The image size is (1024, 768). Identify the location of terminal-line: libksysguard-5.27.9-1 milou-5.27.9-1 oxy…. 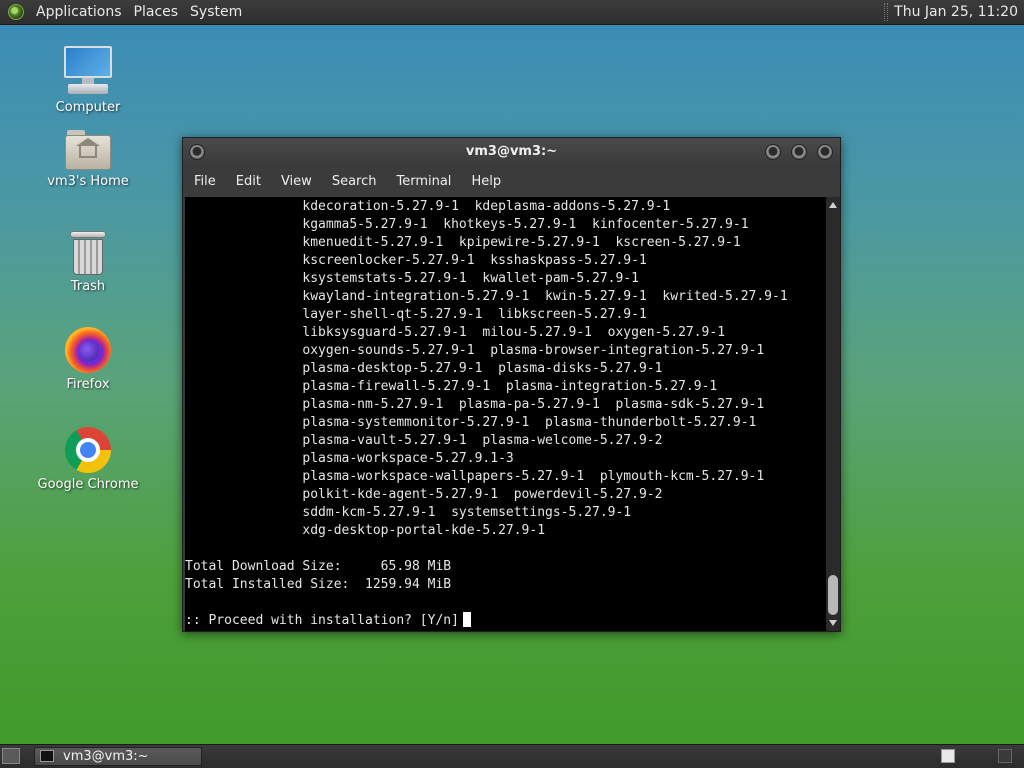
(455, 332).